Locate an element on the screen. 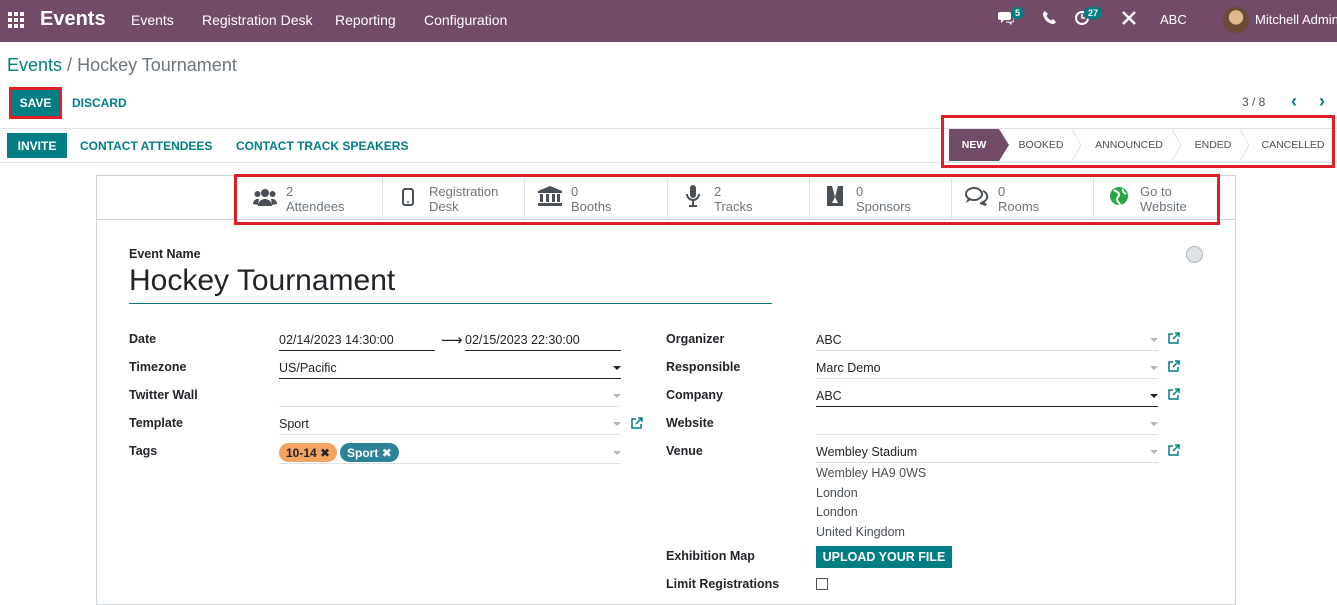 The image size is (1337, 605). chevron-left-icon: ‹ is located at coordinates (1294, 101).